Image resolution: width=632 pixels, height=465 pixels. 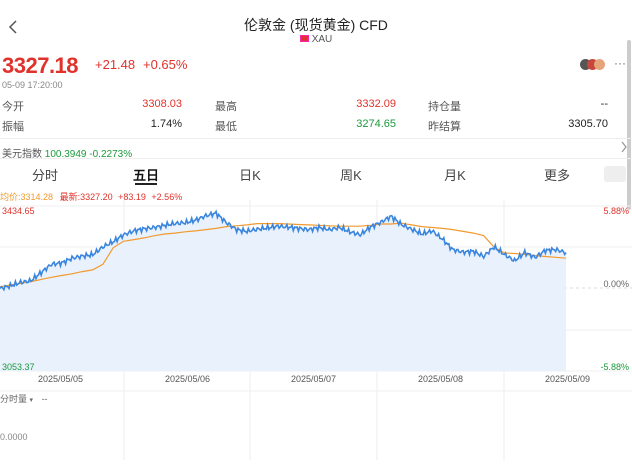 I want to click on page-title: 伦敦金 (现货黄金) CFD, so click(x=316, y=25).